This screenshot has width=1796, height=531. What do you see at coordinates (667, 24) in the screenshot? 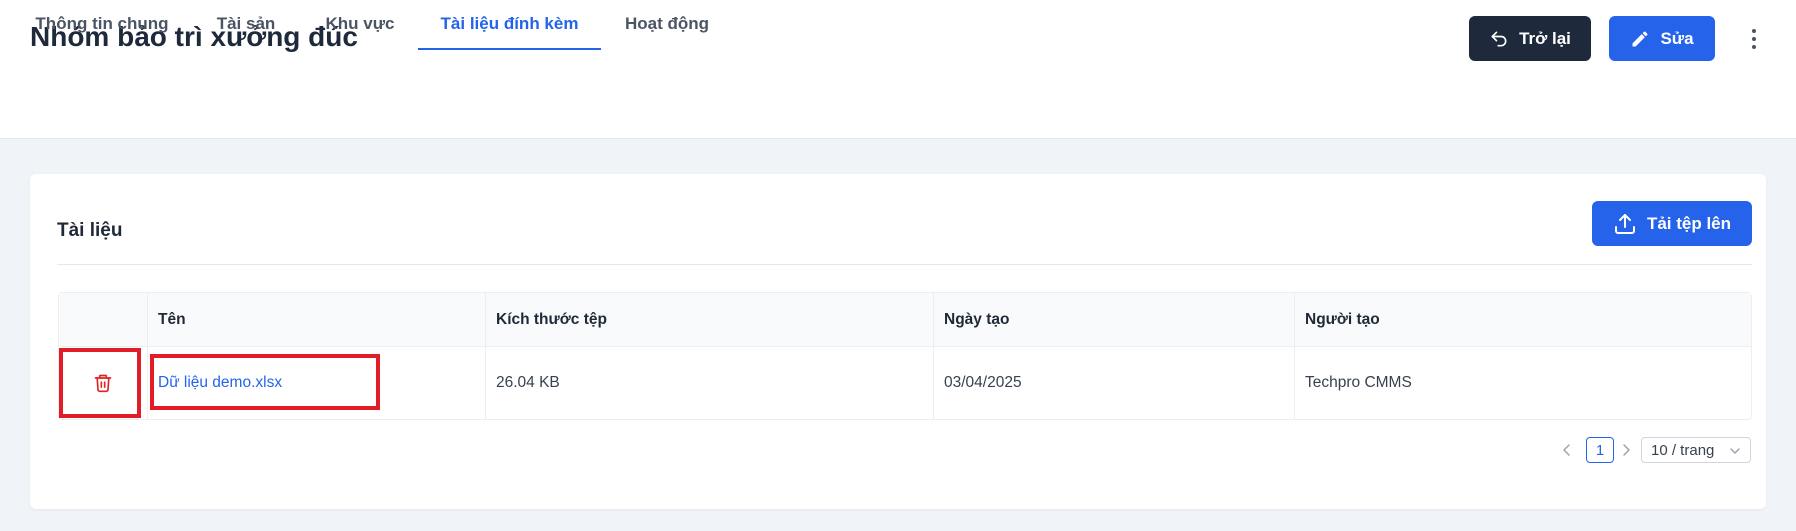
I see `tab-activity: Hoạt động` at bounding box center [667, 24].